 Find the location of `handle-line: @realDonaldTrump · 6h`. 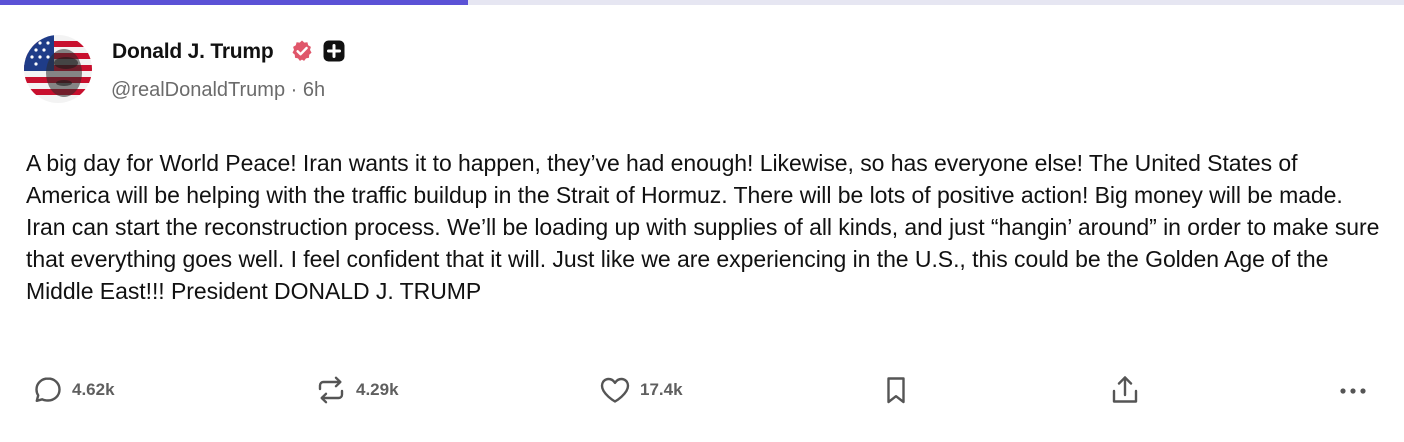

handle-line: @realDonaldTrump · 6h is located at coordinates (218, 90).